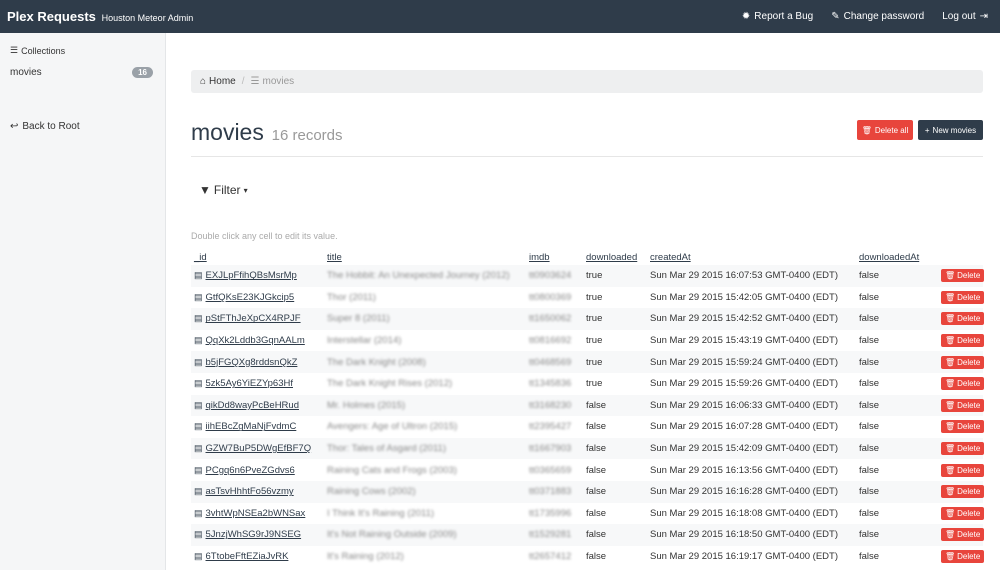 This screenshot has width=1000, height=570. Describe the element at coordinates (744, 470) in the screenshot. I see `createdat-cell: Sun Mar 29 2015 16:13:56 GMT-0400 (EDT)` at that location.